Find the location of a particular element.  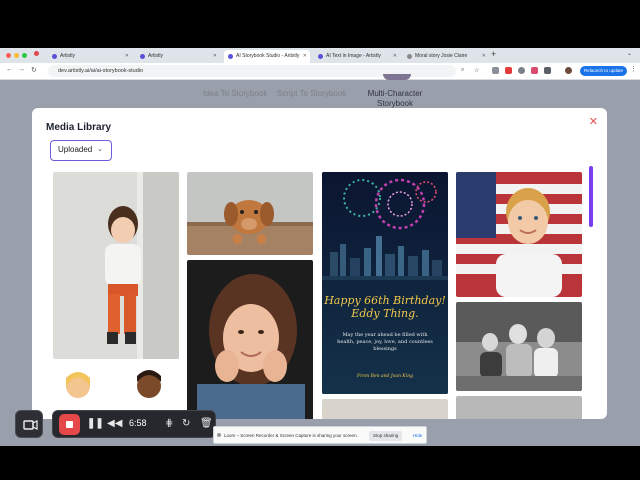

tab-search-chevron-icon: ⌄ is located at coordinates (629, 53).